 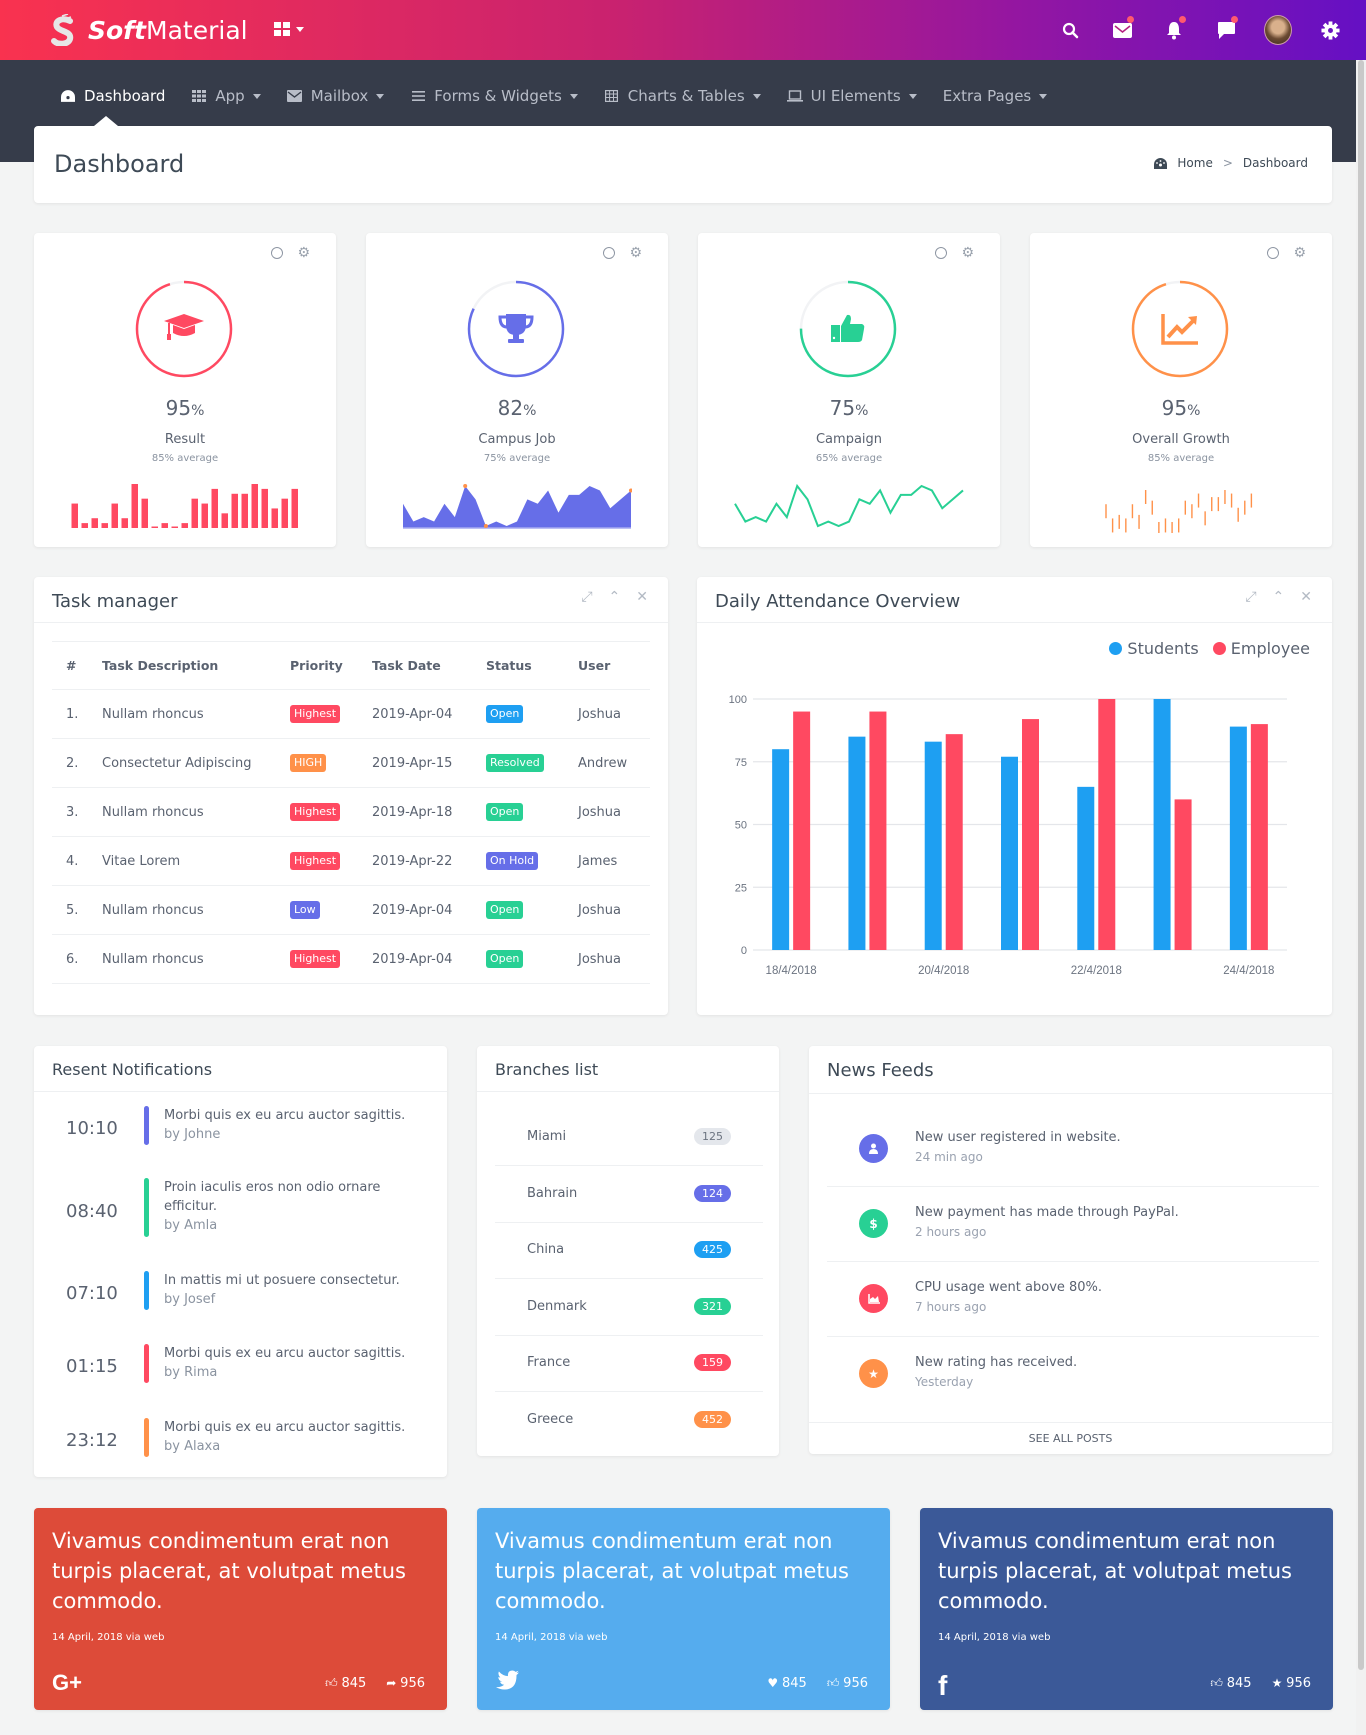 I want to click on nav-item-dashboard: Dashboard, so click(x=112, y=96).